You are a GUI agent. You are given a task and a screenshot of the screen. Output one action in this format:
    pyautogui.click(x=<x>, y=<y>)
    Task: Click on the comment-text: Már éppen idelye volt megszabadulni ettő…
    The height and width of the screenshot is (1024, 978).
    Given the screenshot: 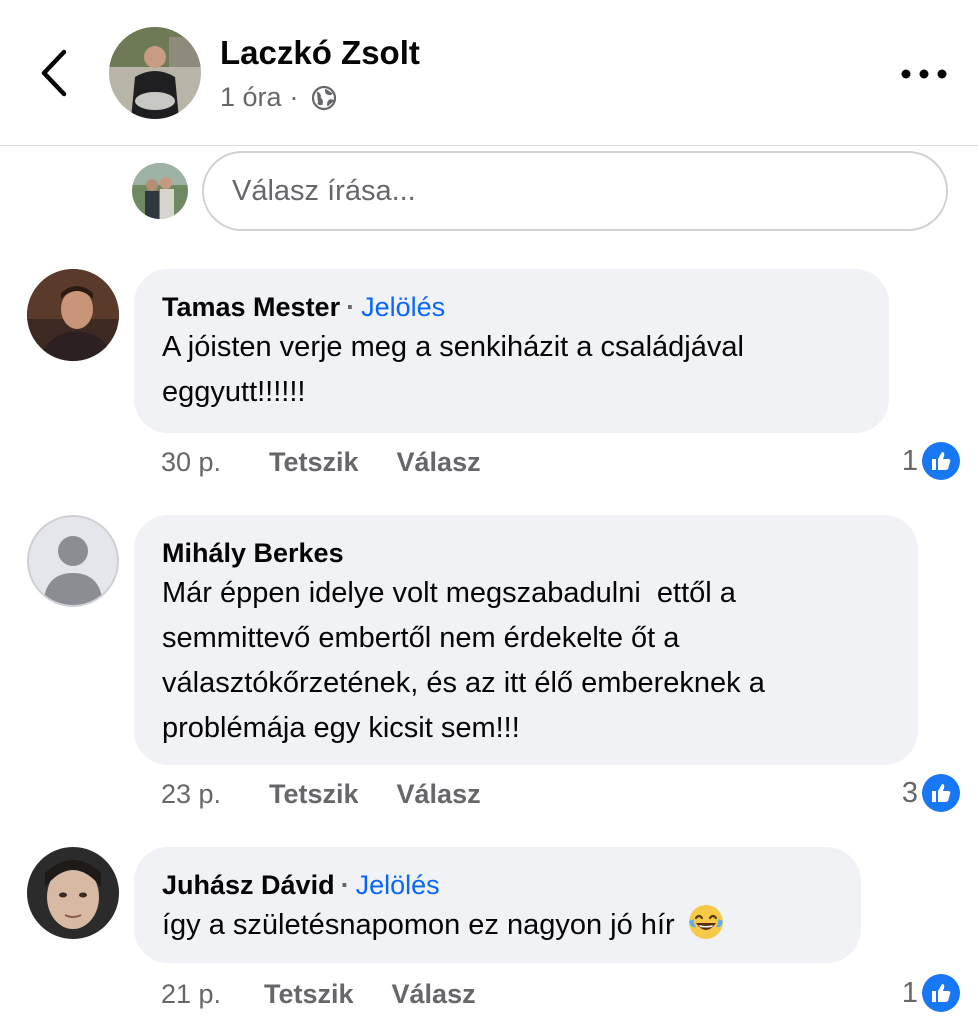 What is the action you would take?
    pyautogui.click(x=467, y=660)
    